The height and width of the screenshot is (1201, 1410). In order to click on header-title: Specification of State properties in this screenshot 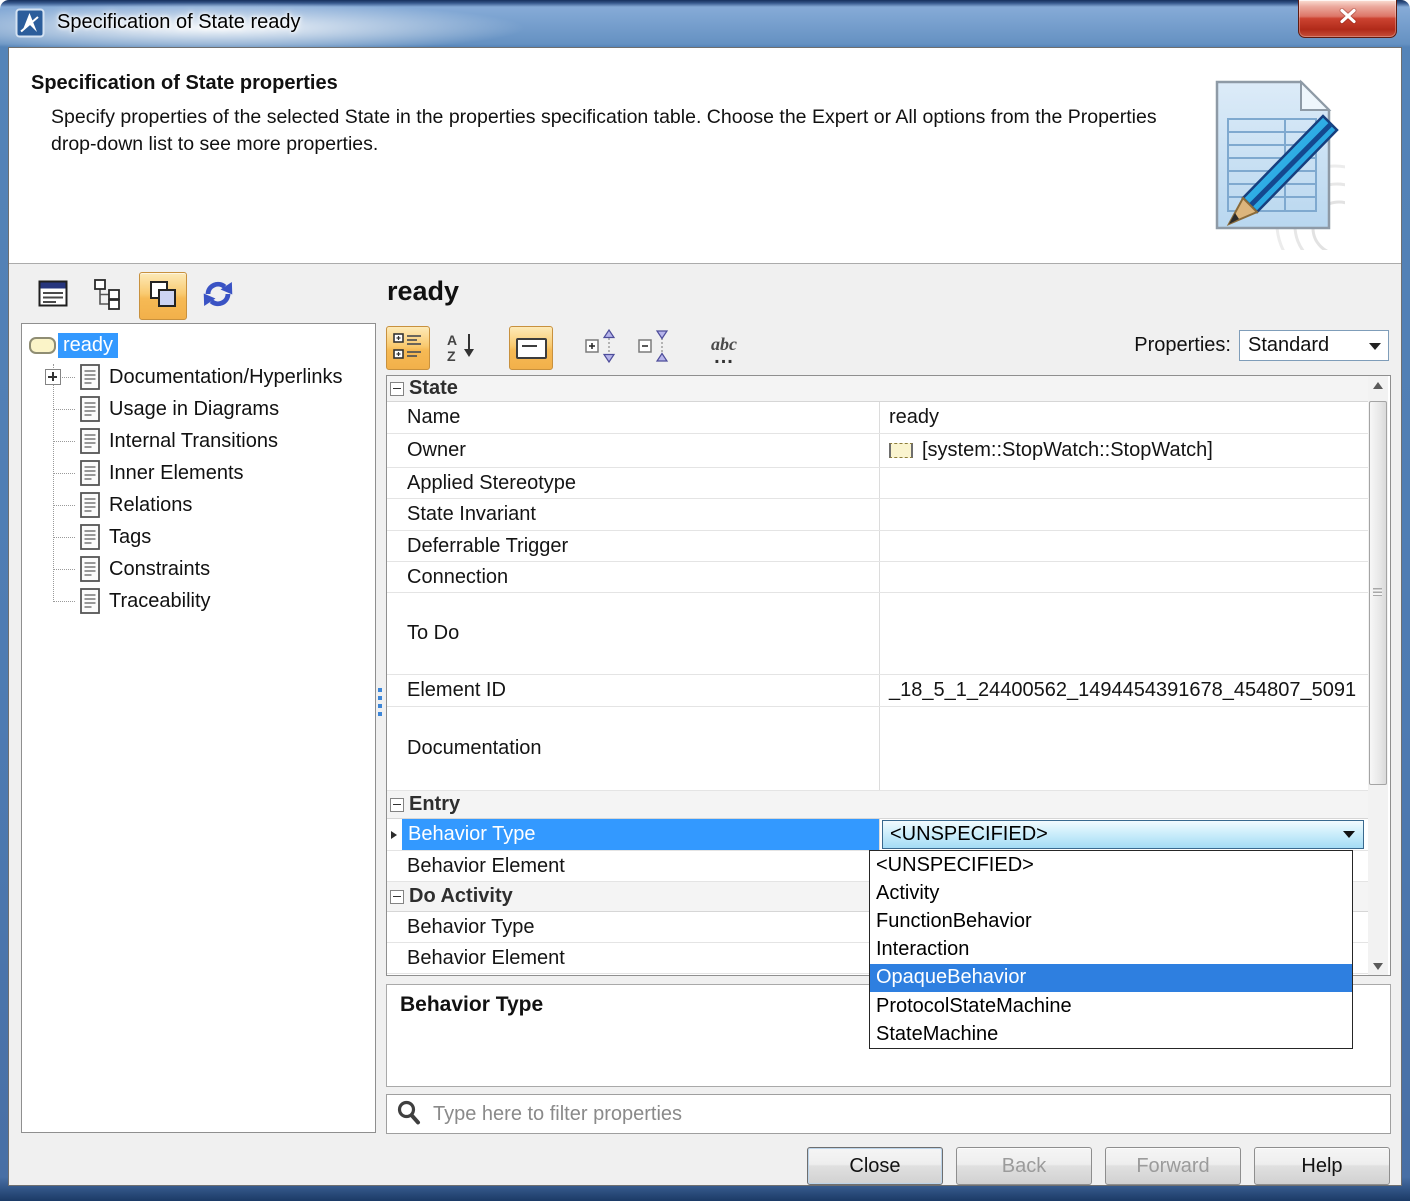, I will do `click(184, 83)`.